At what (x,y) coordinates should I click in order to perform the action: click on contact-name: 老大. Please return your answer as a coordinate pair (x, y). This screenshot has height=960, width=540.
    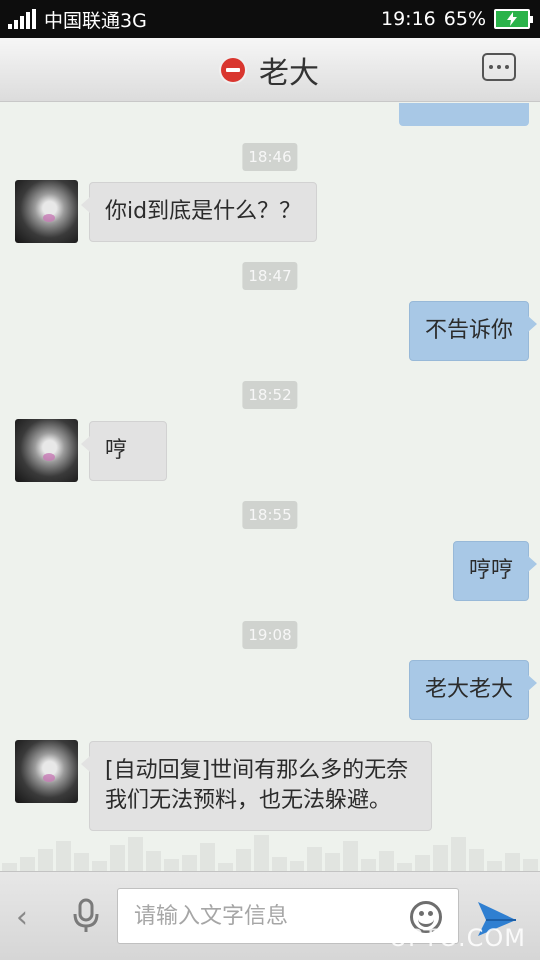
    Looking at the image, I should click on (289, 73).